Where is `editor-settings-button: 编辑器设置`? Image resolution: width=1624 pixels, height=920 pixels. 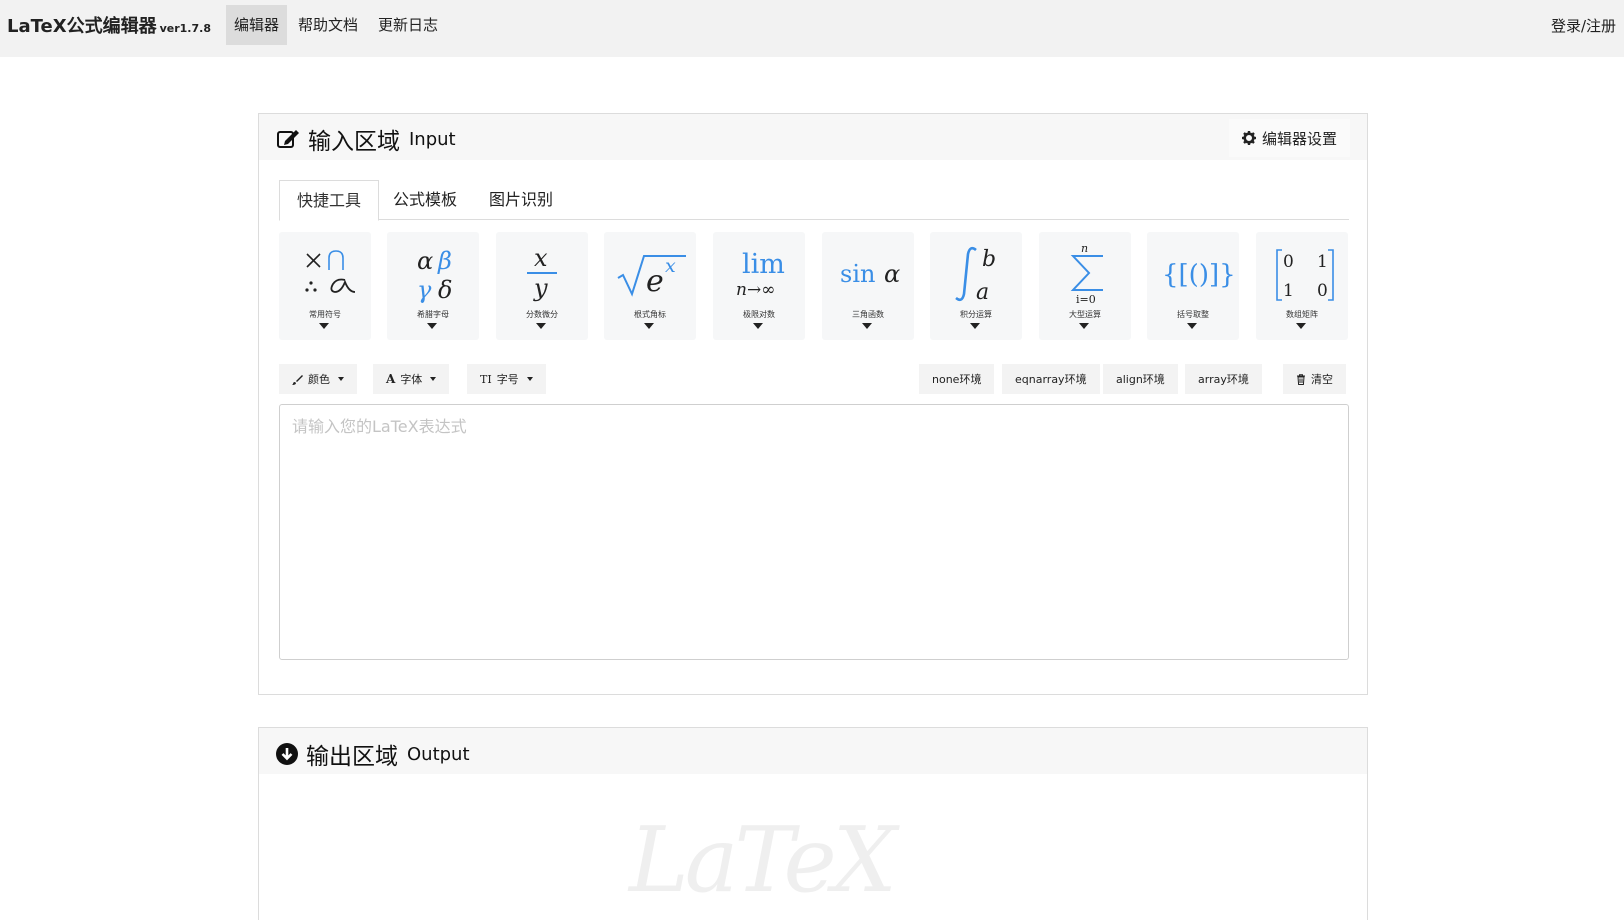 editor-settings-button: 编辑器设置 is located at coordinates (1289, 138).